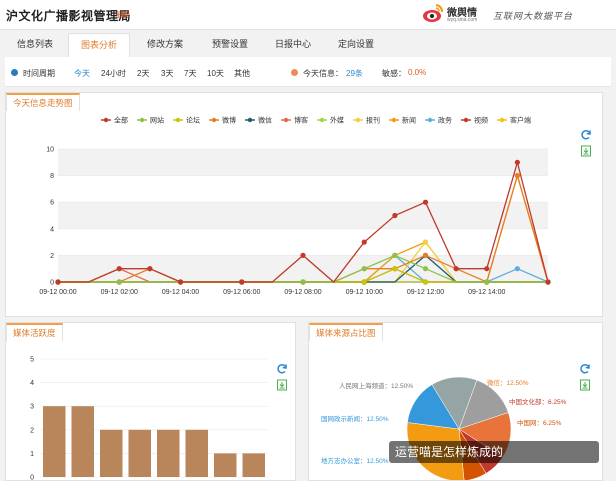  I want to click on legend-label: 新闻, so click(409, 120).